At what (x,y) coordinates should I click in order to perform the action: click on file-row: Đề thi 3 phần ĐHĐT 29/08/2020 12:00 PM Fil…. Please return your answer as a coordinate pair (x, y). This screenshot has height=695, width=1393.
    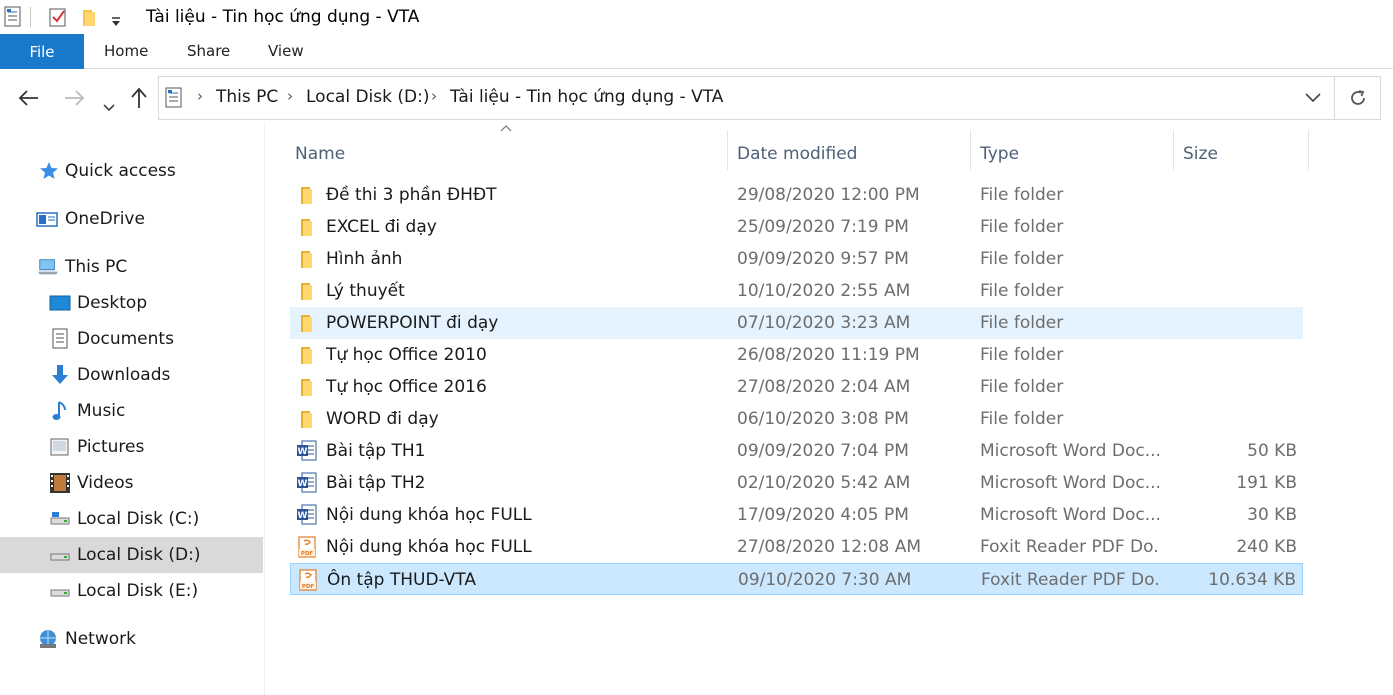
    Looking at the image, I should click on (796, 195).